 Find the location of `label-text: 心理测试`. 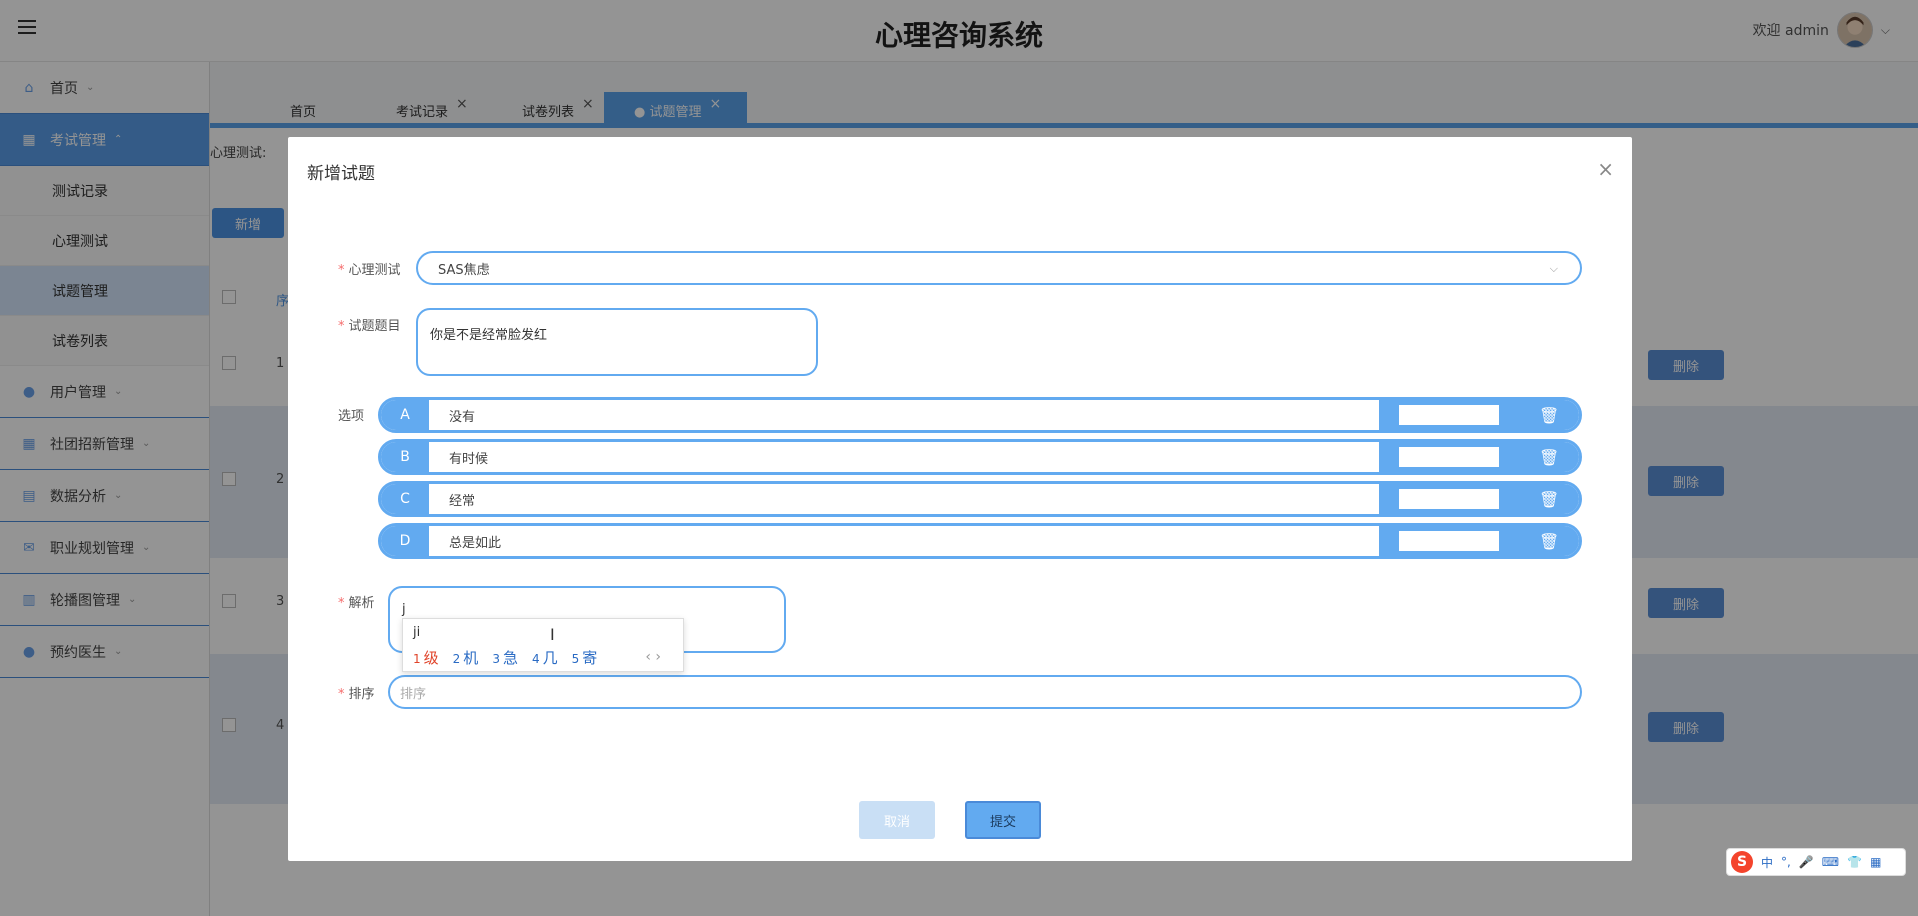

label-text: 心理测试 is located at coordinates (374, 270).